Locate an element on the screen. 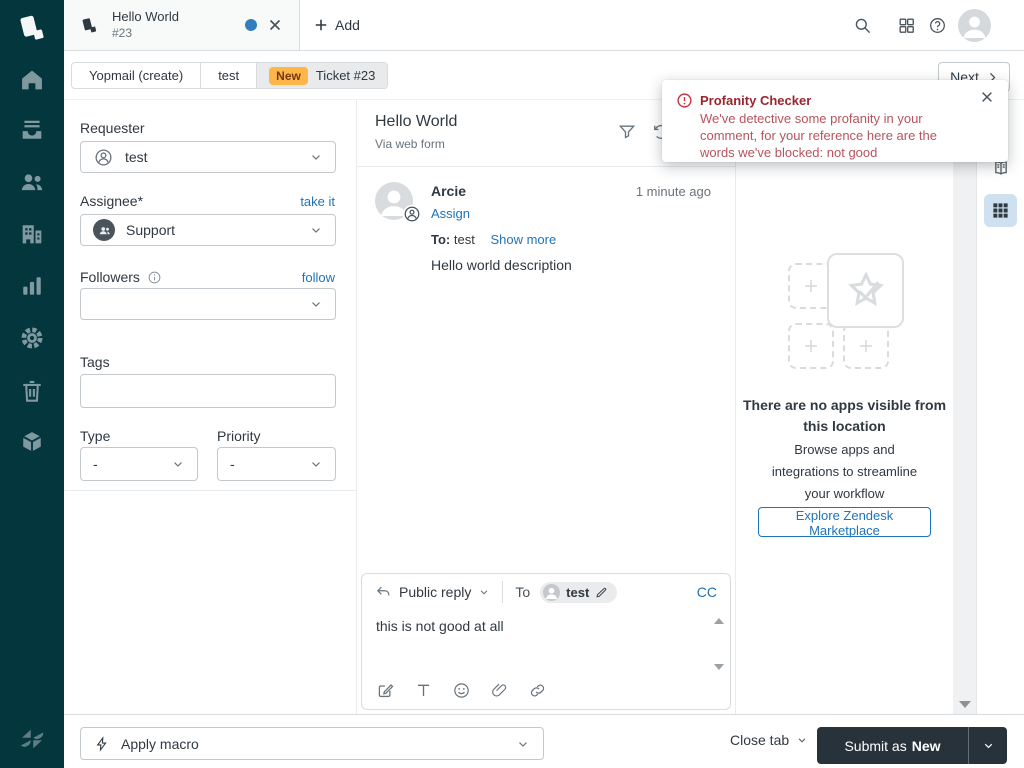  emoji-icon is located at coordinates (461, 690).